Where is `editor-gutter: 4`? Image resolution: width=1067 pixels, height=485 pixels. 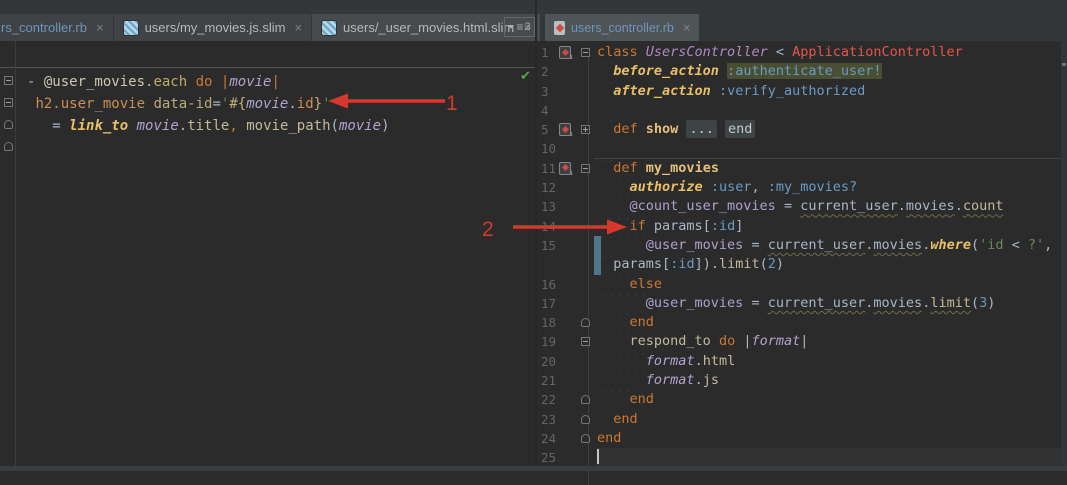
editor-gutter: 4 is located at coordinates (567, 110).